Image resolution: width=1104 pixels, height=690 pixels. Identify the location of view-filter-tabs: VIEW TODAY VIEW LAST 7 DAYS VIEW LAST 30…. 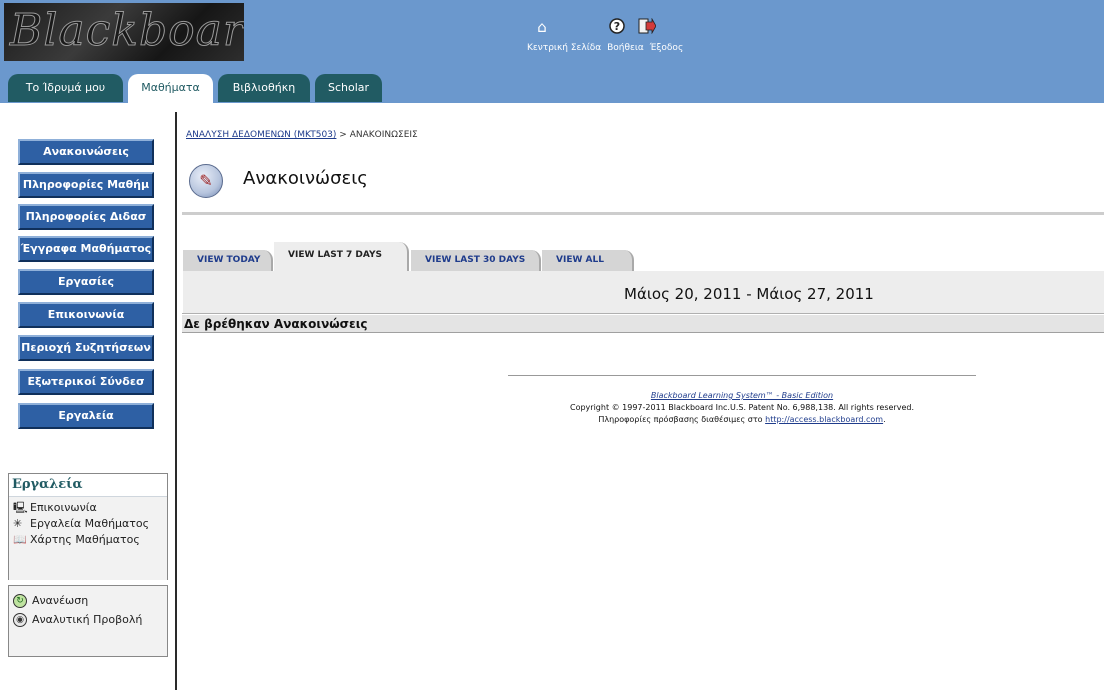
(643, 256).